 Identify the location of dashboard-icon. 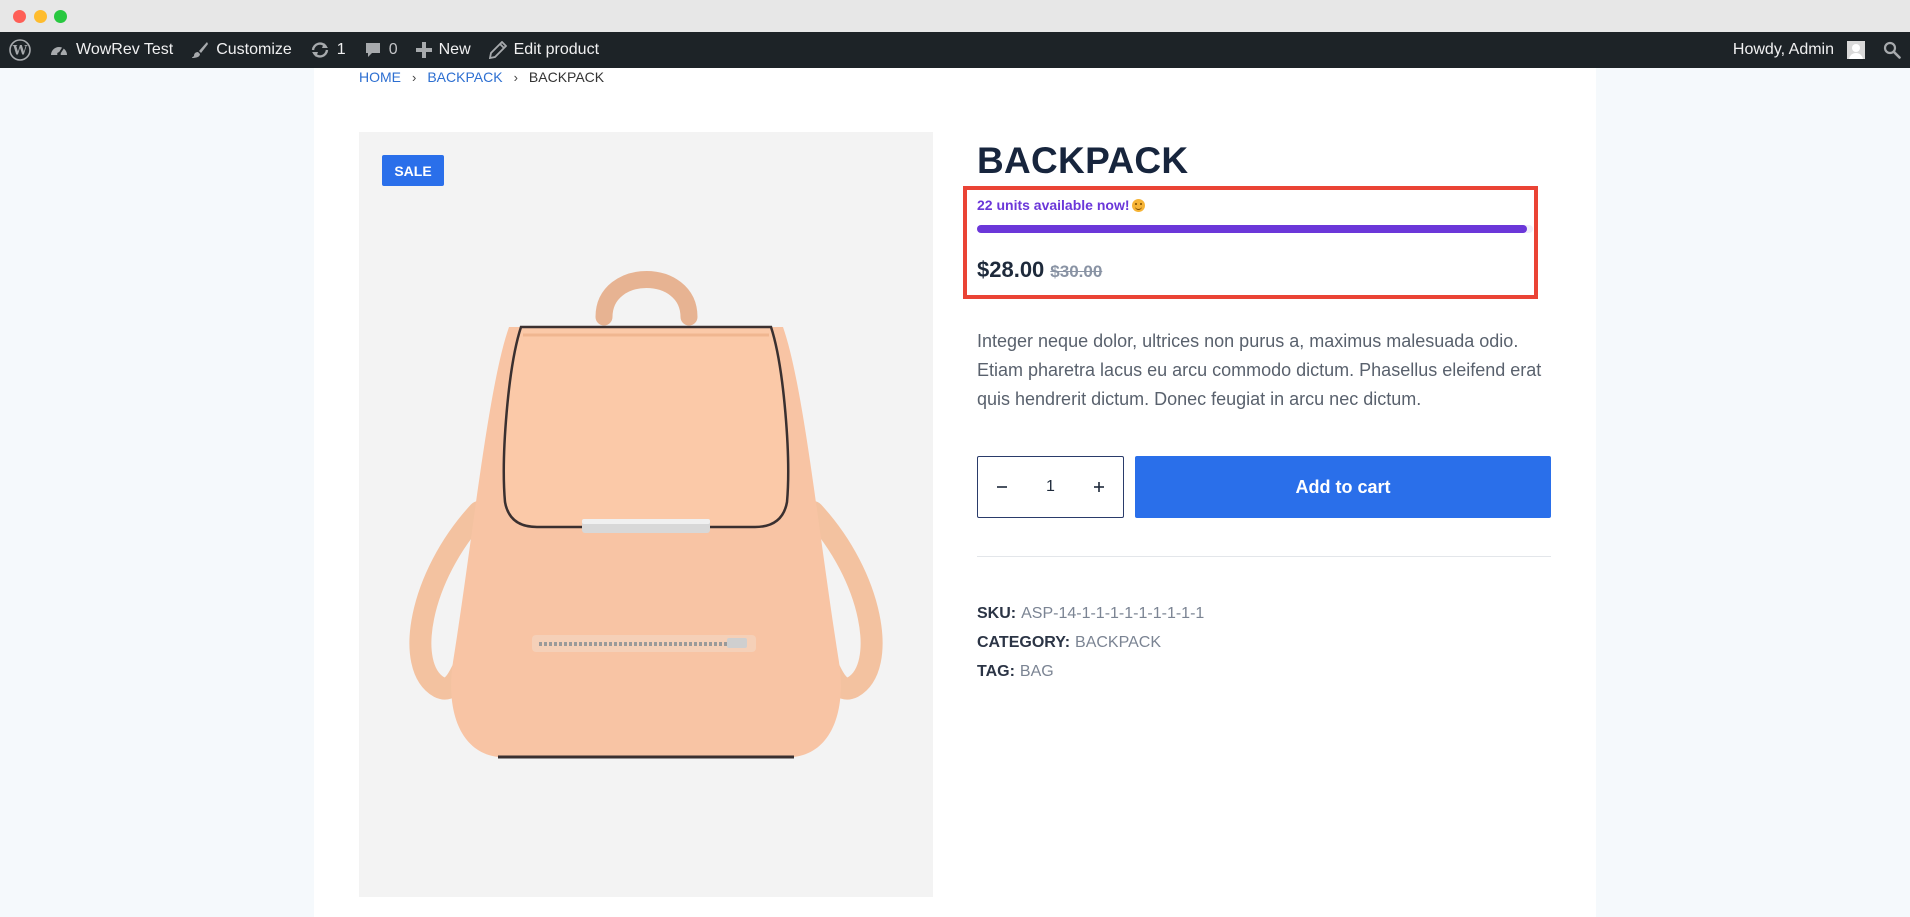
(59, 50).